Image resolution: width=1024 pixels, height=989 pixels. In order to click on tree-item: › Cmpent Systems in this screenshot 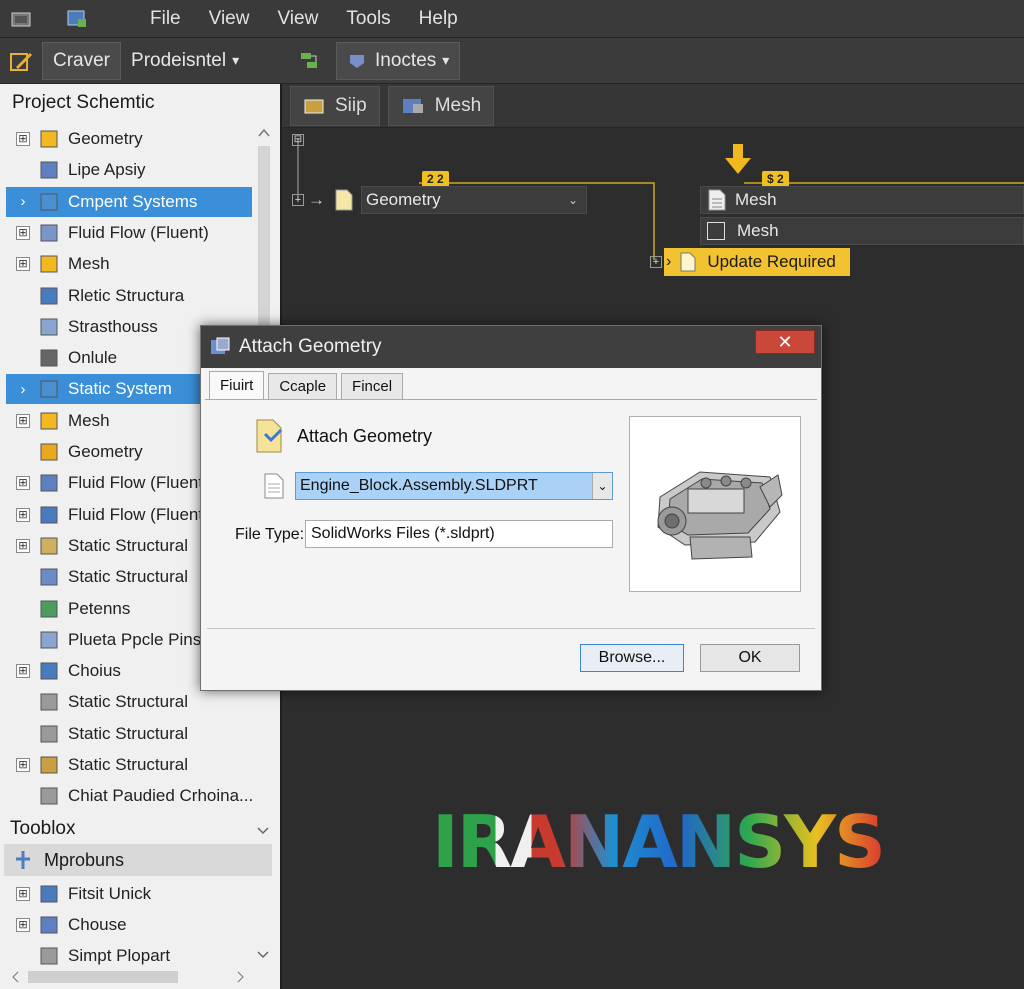, I will do `click(129, 201)`.